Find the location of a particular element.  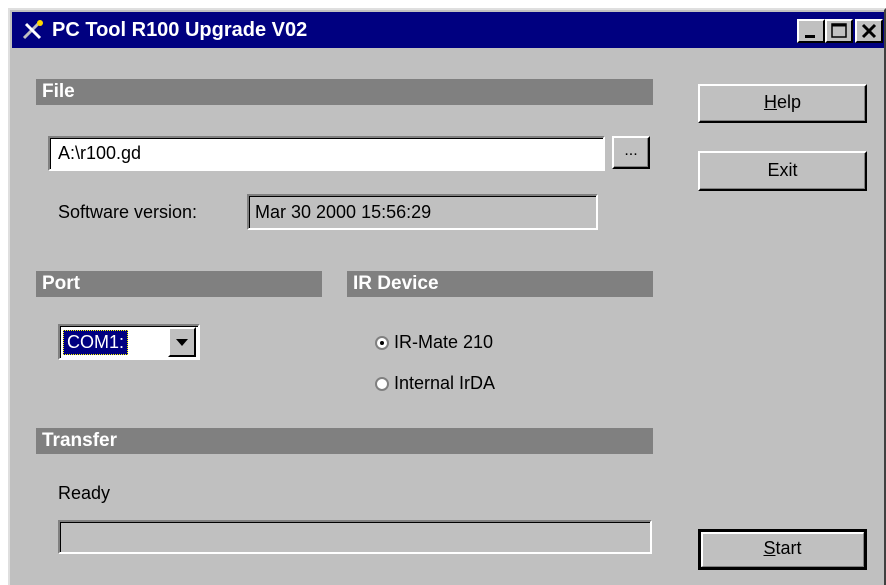

help-label-rest: elp is located at coordinates (789, 102).